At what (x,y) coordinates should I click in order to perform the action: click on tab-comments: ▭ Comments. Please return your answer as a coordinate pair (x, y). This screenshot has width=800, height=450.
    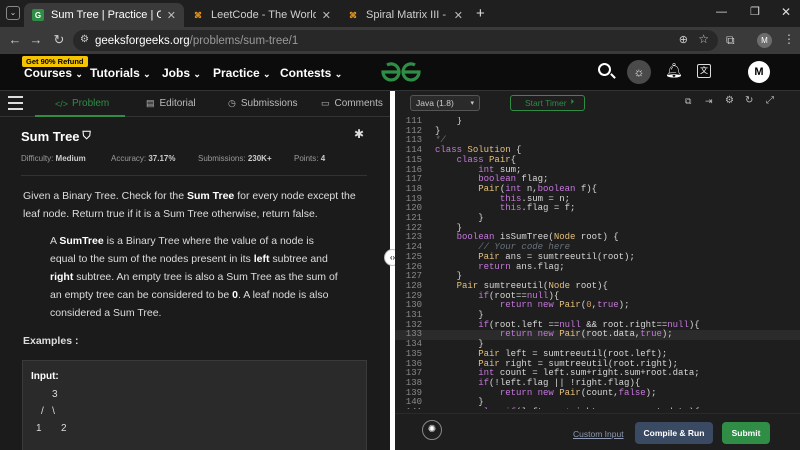
    Looking at the image, I should click on (352, 103).